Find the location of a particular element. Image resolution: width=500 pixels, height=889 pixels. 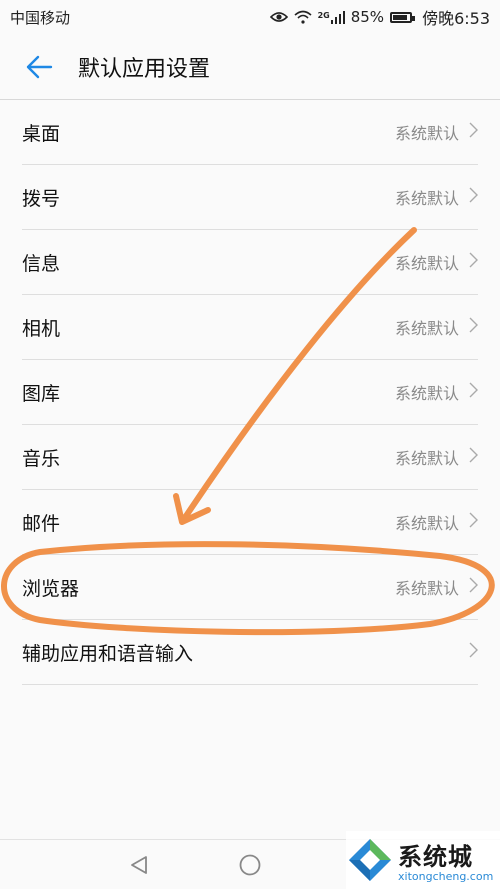

circle-home-icon is located at coordinates (250, 865).